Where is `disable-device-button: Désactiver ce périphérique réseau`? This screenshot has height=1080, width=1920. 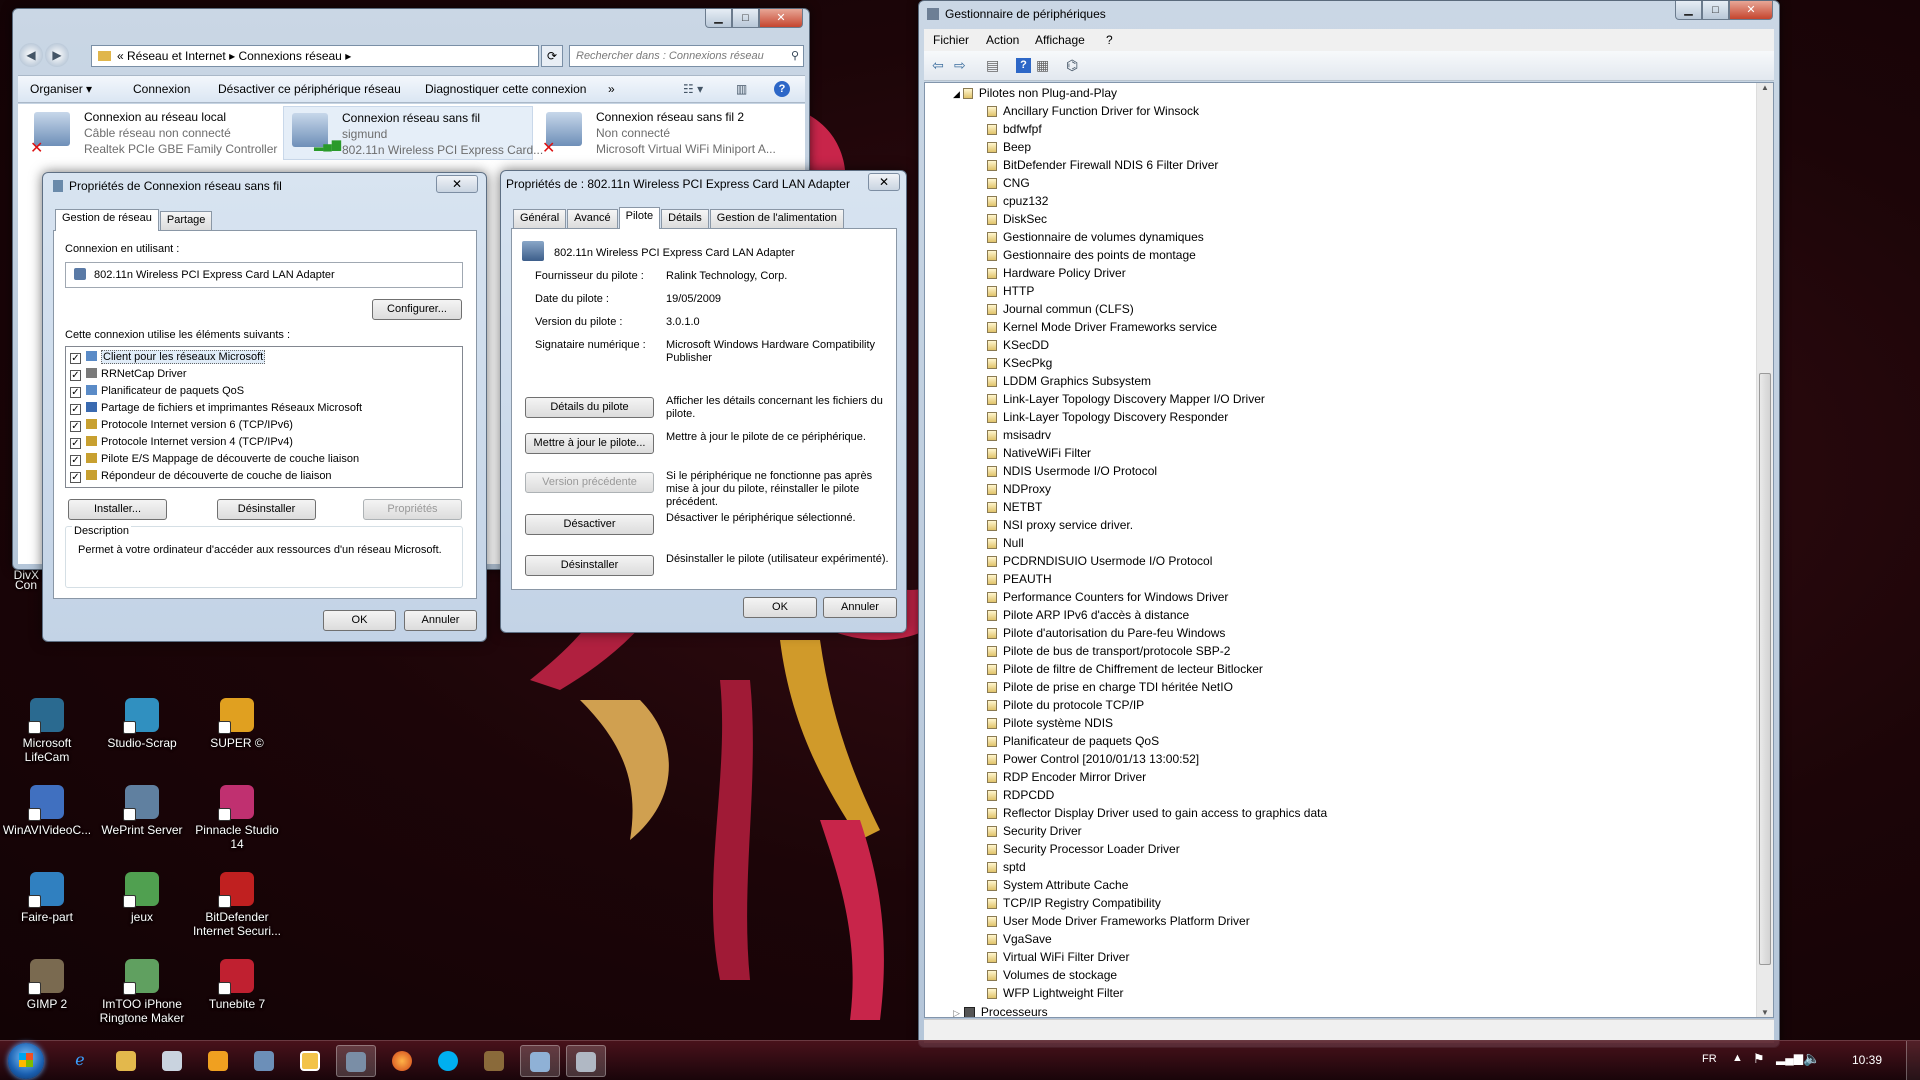 disable-device-button: Désactiver ce périphérique réseau is located at coordinates (309, 89).